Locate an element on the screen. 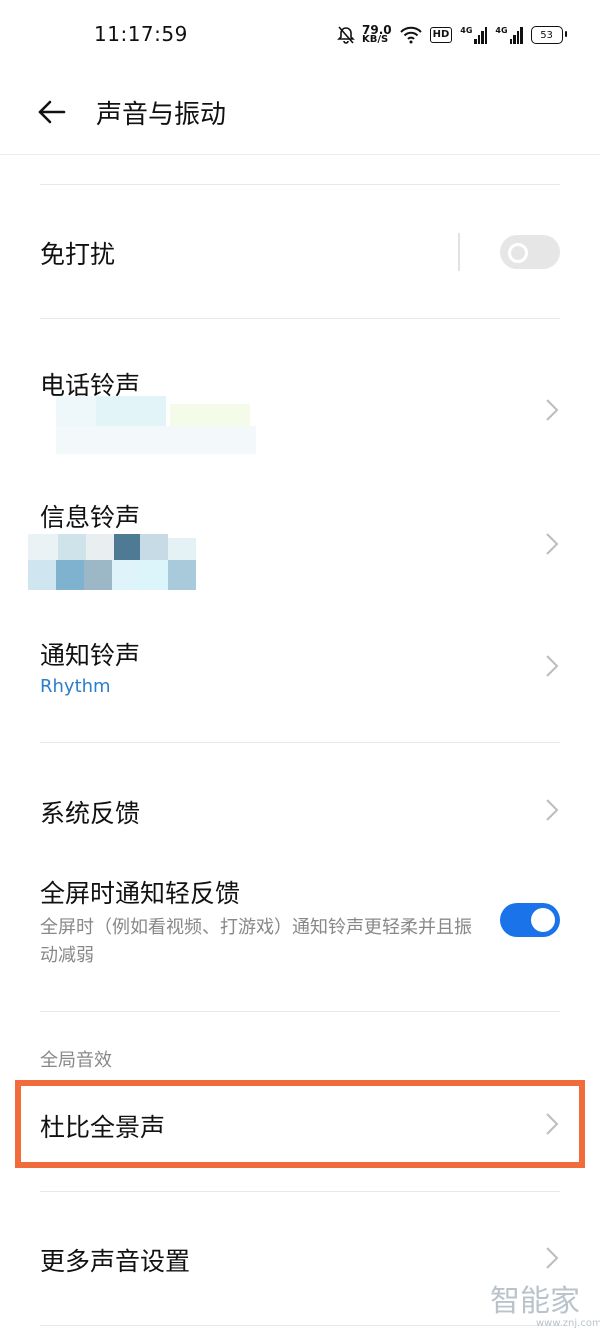 The height and width of the screenshot is (1339, 600). notification-ringtone-title: 通知铃声 is located at coordinates (90, 655).